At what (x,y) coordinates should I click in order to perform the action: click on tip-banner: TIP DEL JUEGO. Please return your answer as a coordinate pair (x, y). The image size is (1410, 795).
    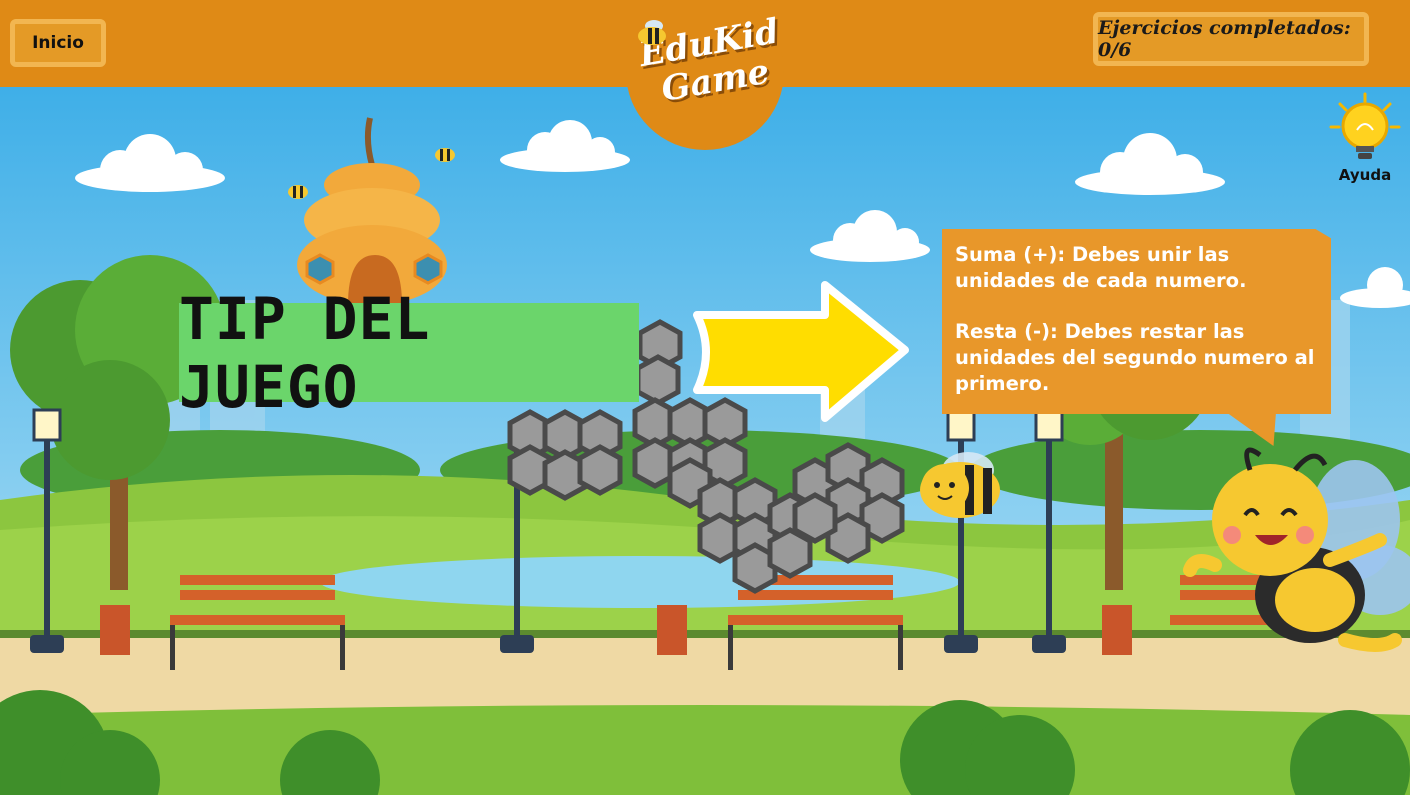
    Looking at the image, I should click on (409, 353).